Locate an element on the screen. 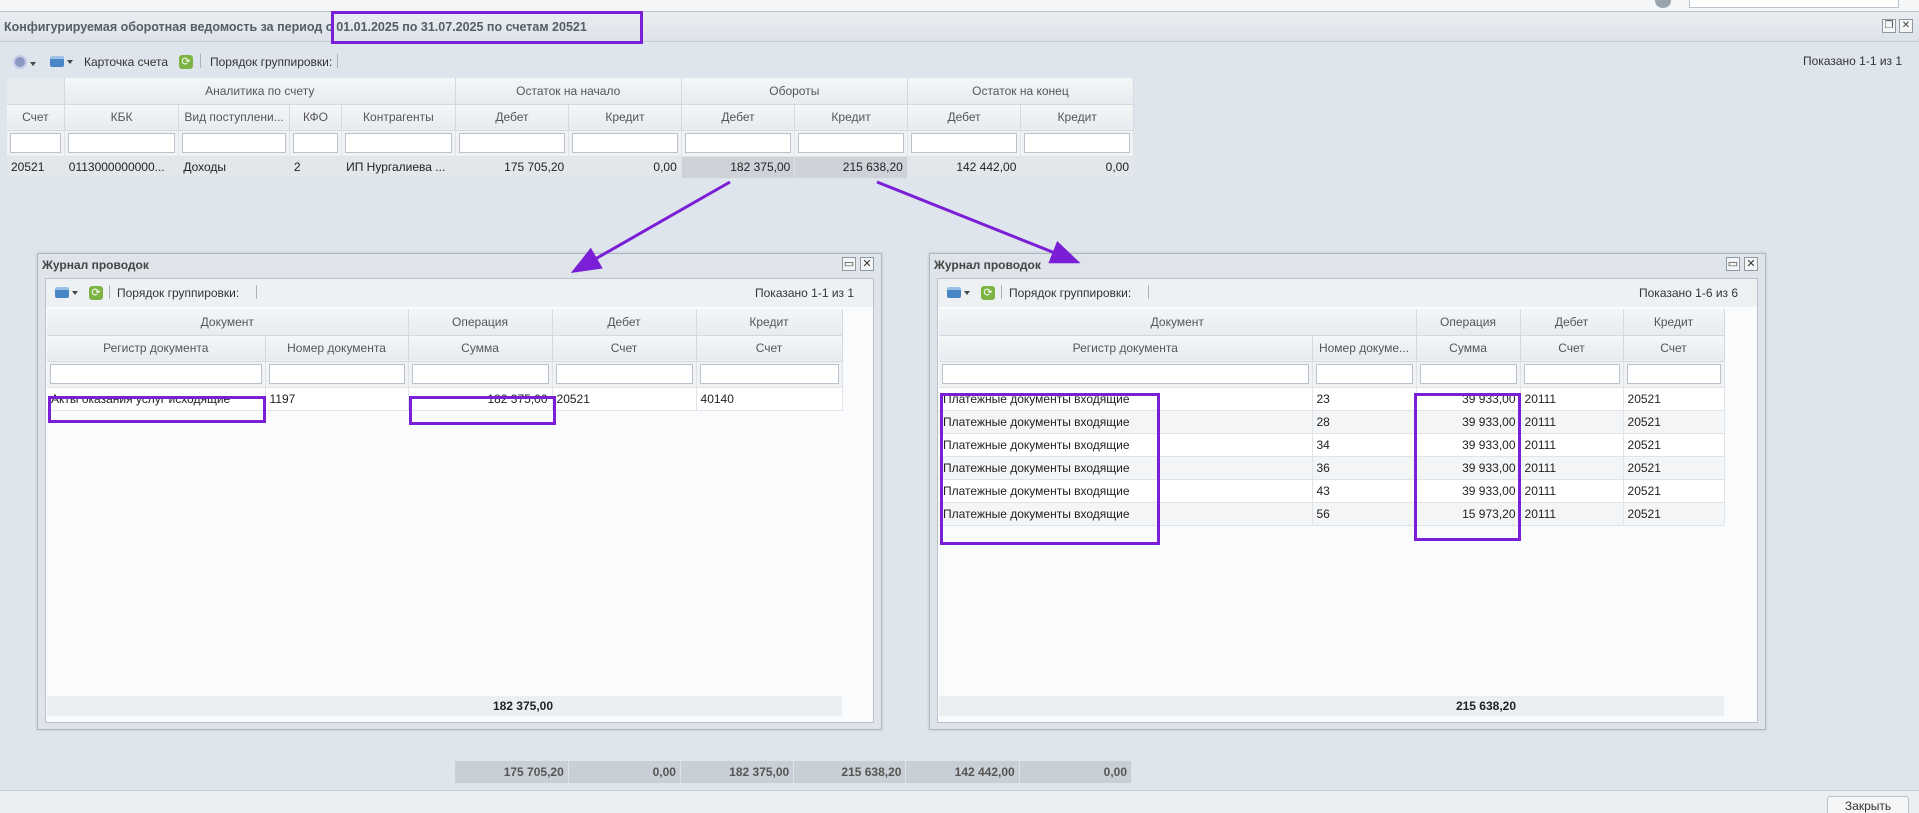  refresh-icon: ⟳ is located at coordinates (96, 293).